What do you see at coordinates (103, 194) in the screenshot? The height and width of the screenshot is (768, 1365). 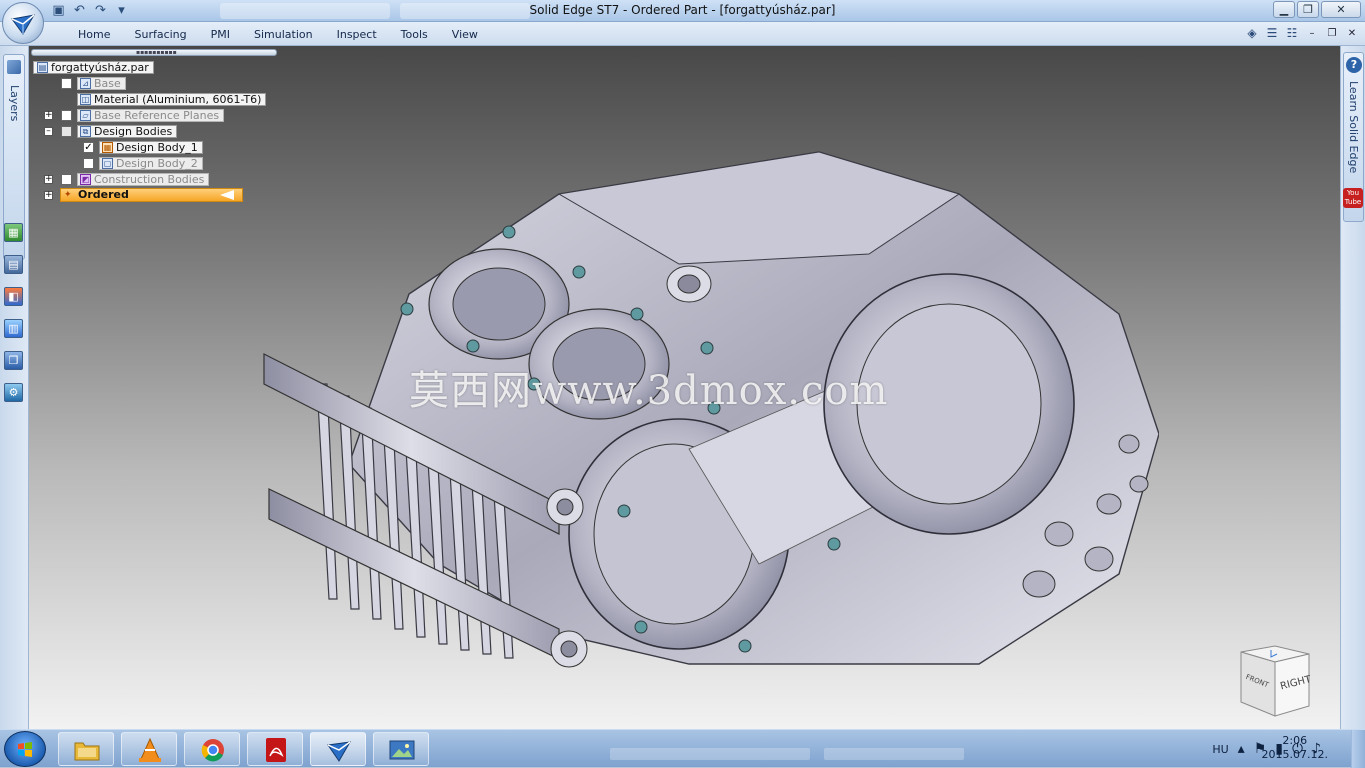 I see `tree-item-label: Ordered` at bounding box center [103, 194].